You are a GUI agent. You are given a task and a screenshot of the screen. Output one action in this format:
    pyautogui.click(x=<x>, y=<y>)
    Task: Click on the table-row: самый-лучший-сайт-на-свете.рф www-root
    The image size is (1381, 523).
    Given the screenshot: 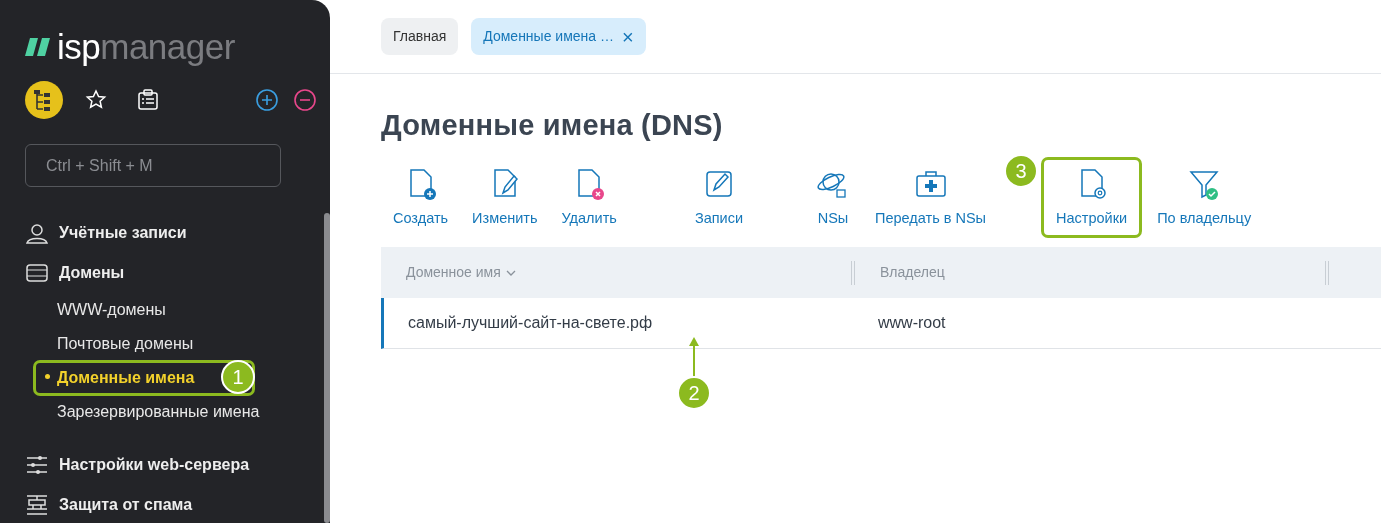 What is the action you would take?
    pyautogui.click(x=881, y=324)
    